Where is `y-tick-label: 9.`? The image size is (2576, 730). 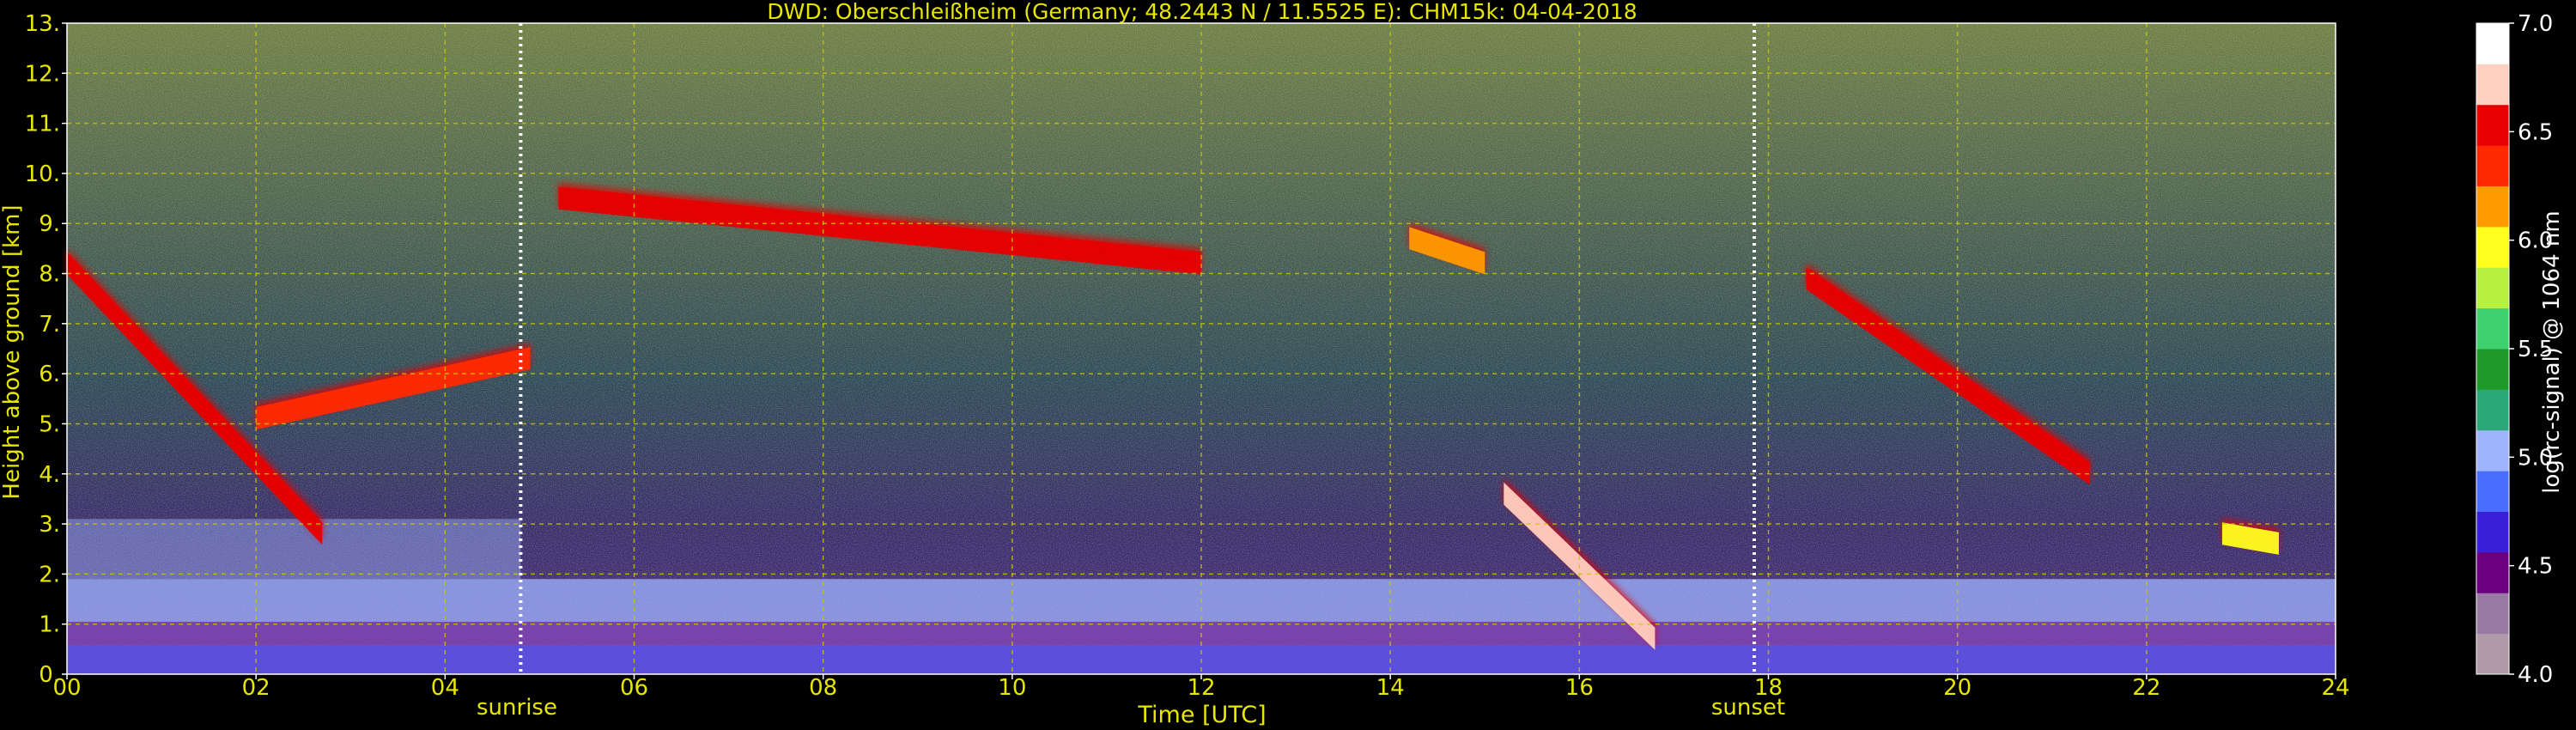 y-tick-label: 9. is located at coordinates (49, 224).